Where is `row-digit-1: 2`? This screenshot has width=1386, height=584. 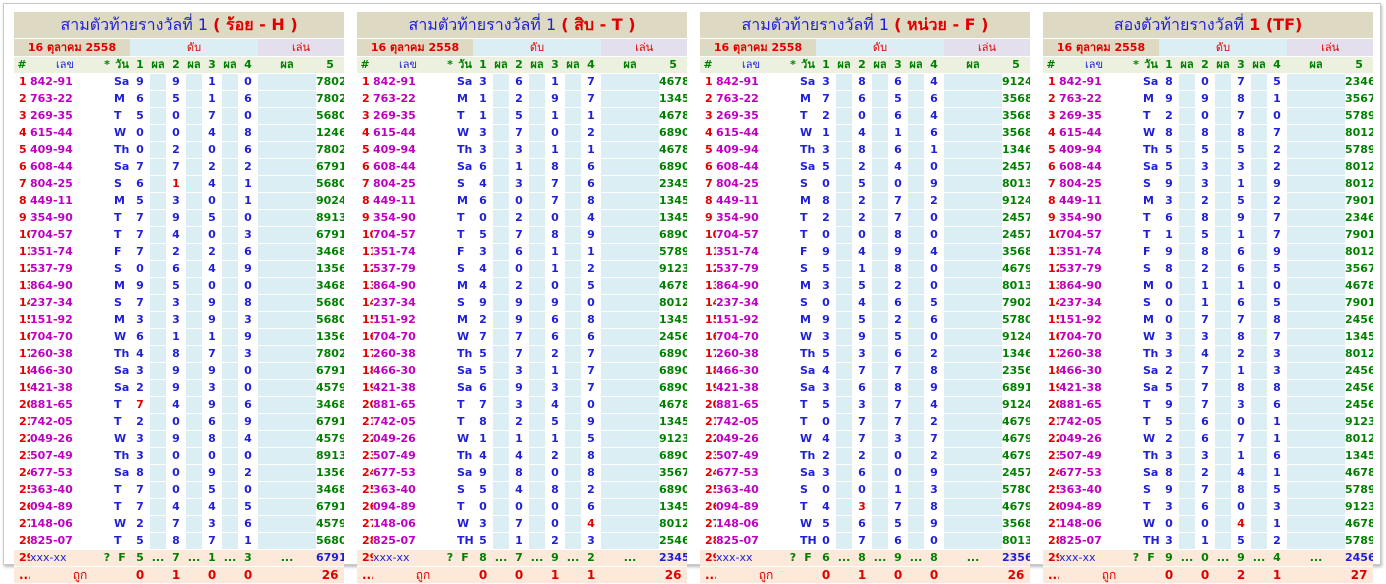
row-digit-1: 2 is located at coordinates (483, 320).